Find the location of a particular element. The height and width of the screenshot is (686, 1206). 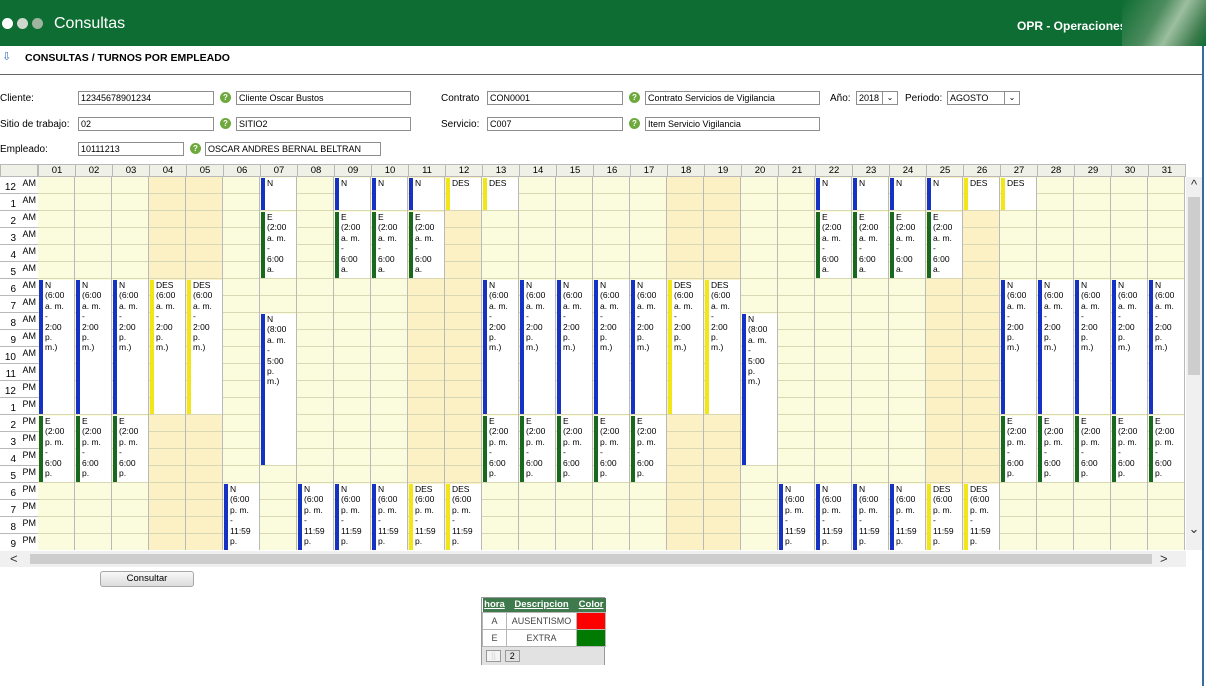

horizontal-scrollbar: < > is located at coordinates (593, 559).